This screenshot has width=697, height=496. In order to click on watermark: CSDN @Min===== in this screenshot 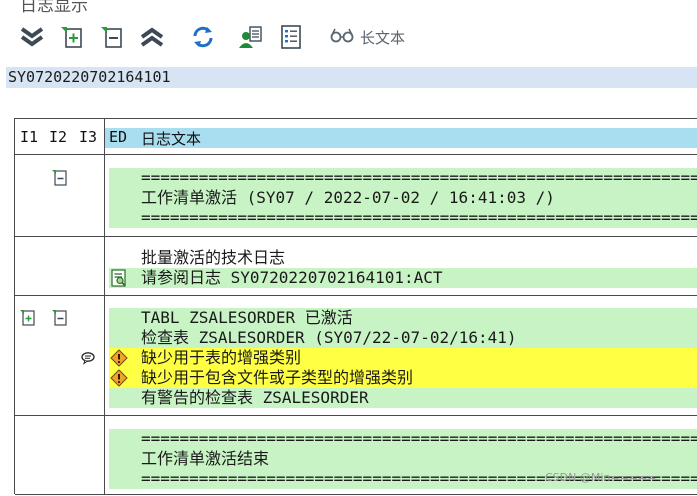, I will do `click(601, 477)`.